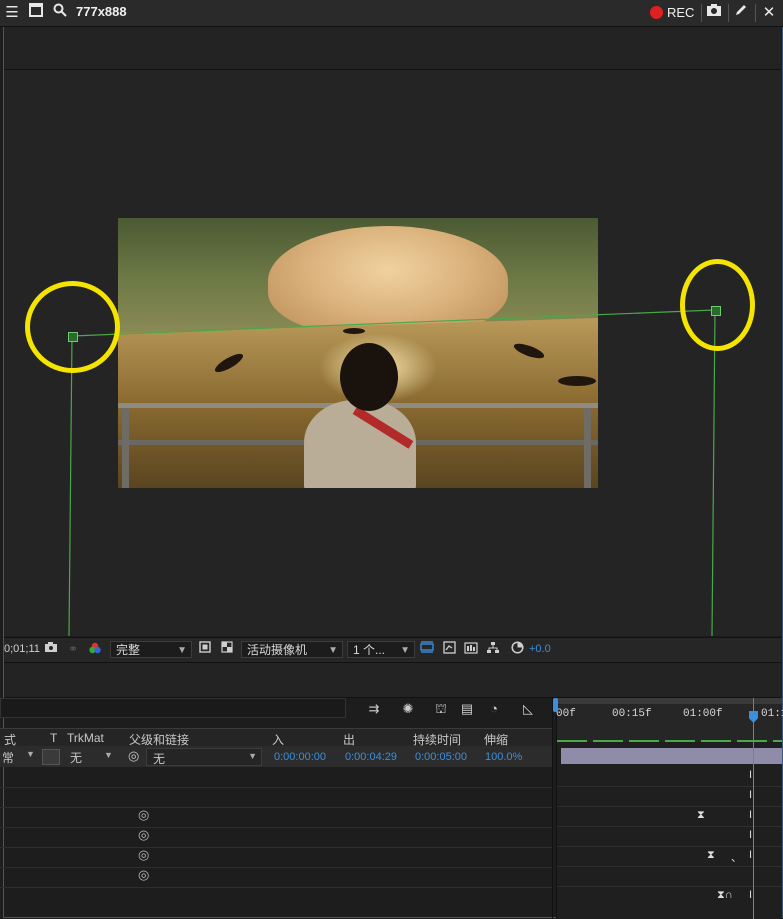 The height and width of the screenshot is (919, 783). I want to click on timeline-tabbar, so click(392, 680).